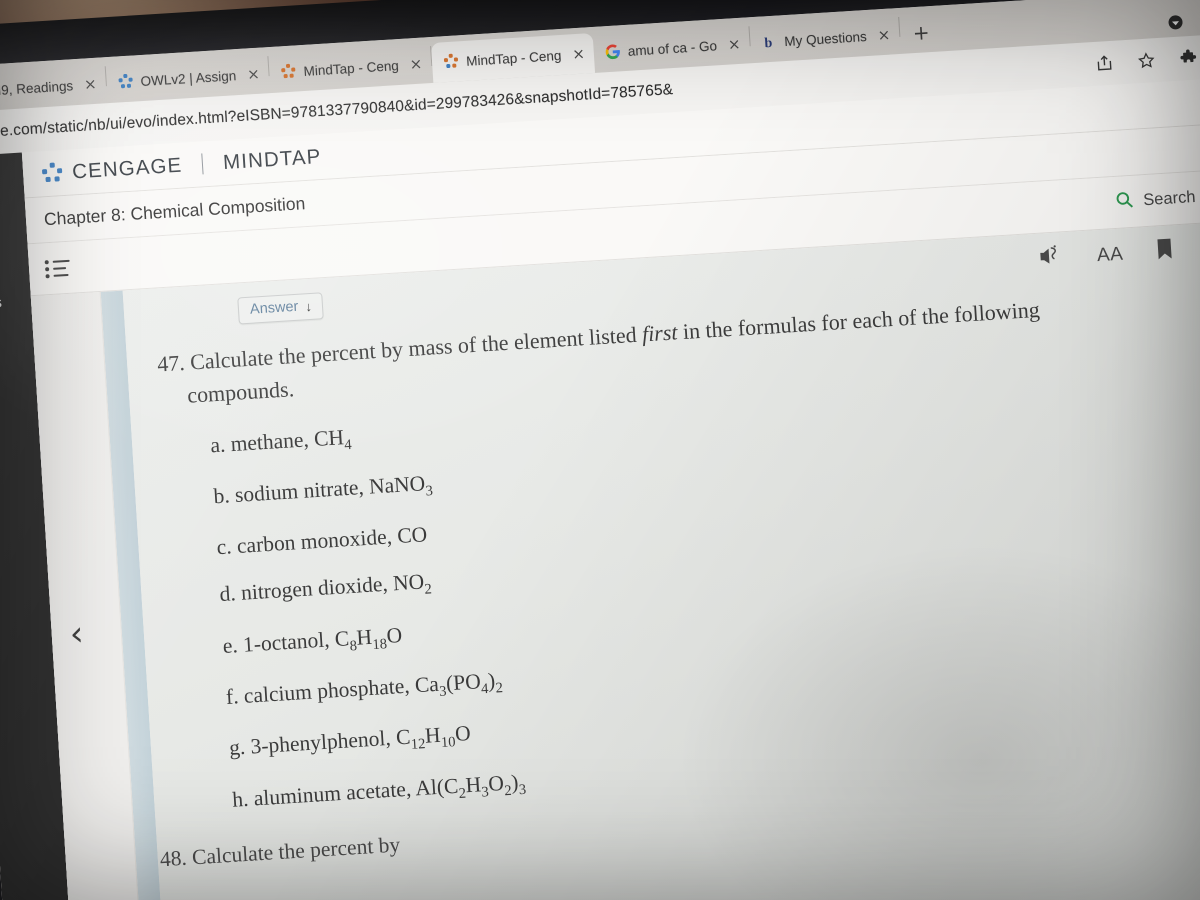  What do you see at coordinates (232, 696) in the screenshot?
I see `item-letter: f.` at bounding box center [232, 696].